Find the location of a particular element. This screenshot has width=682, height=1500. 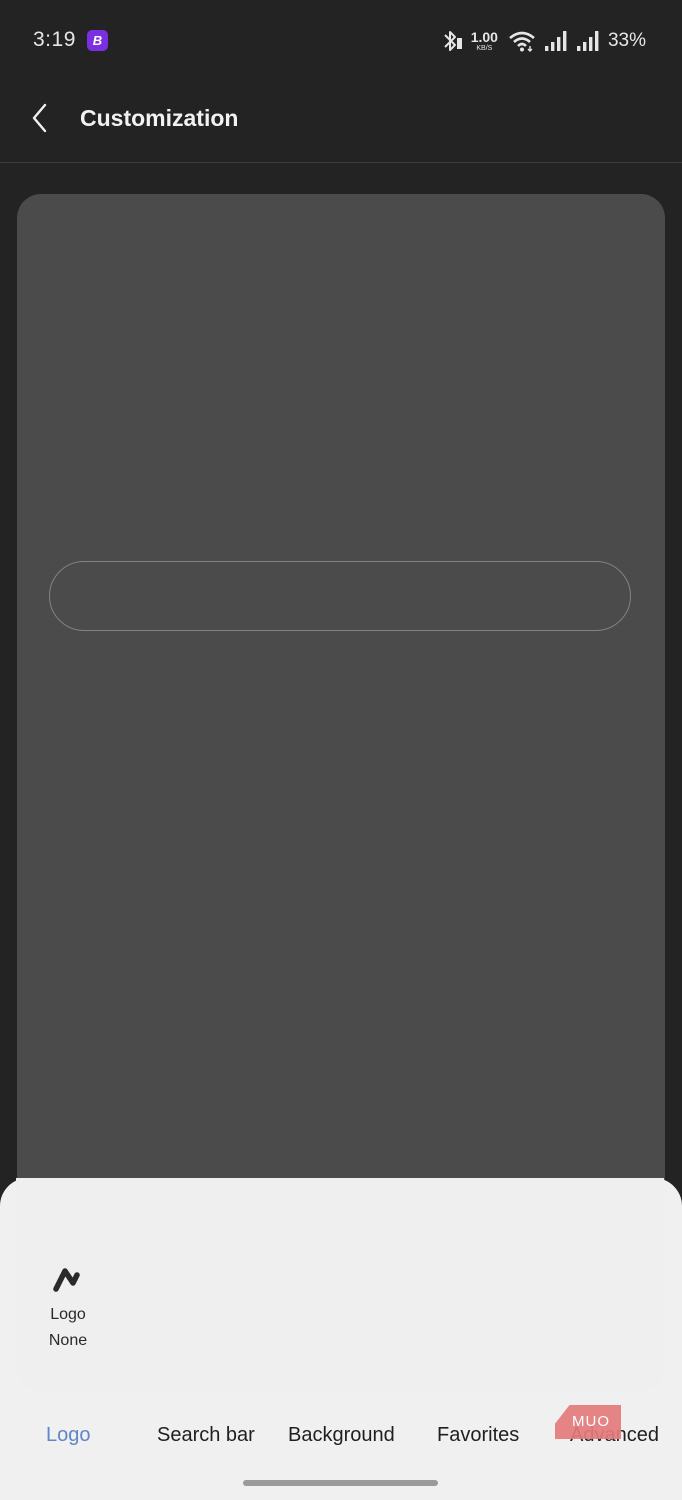

status-bar: 3:19 B 1.00 KB/S 33% is located at coordinates (341, 41).